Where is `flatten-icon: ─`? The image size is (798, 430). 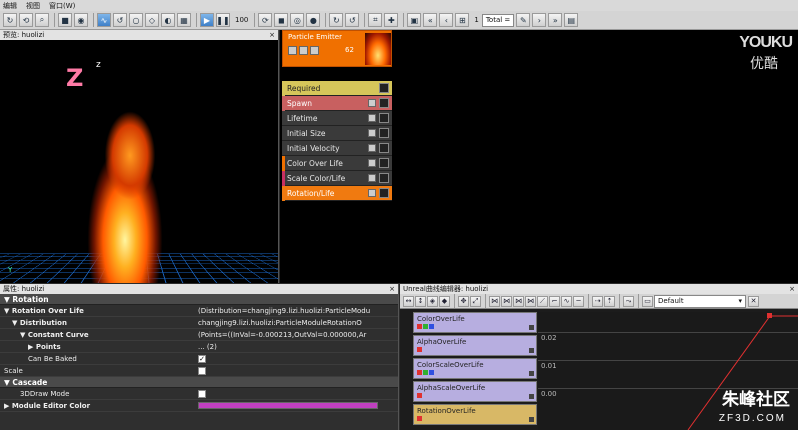 flatten-icon: ─ is located at coordinates (578, 301).